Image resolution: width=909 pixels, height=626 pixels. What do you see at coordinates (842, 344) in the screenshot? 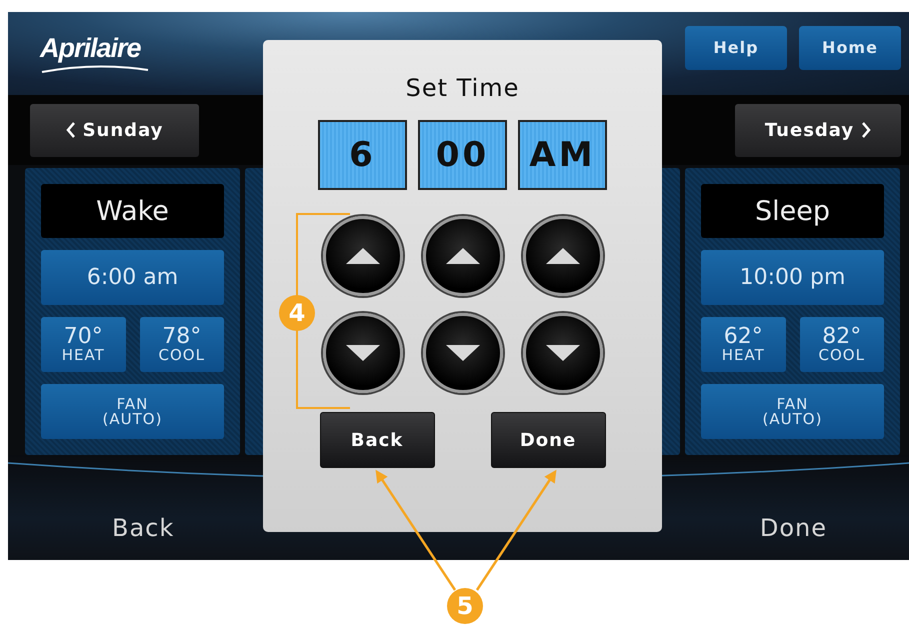
I see `cool-setpoint-button: 82° COOL` at bounding box center [842, 344].